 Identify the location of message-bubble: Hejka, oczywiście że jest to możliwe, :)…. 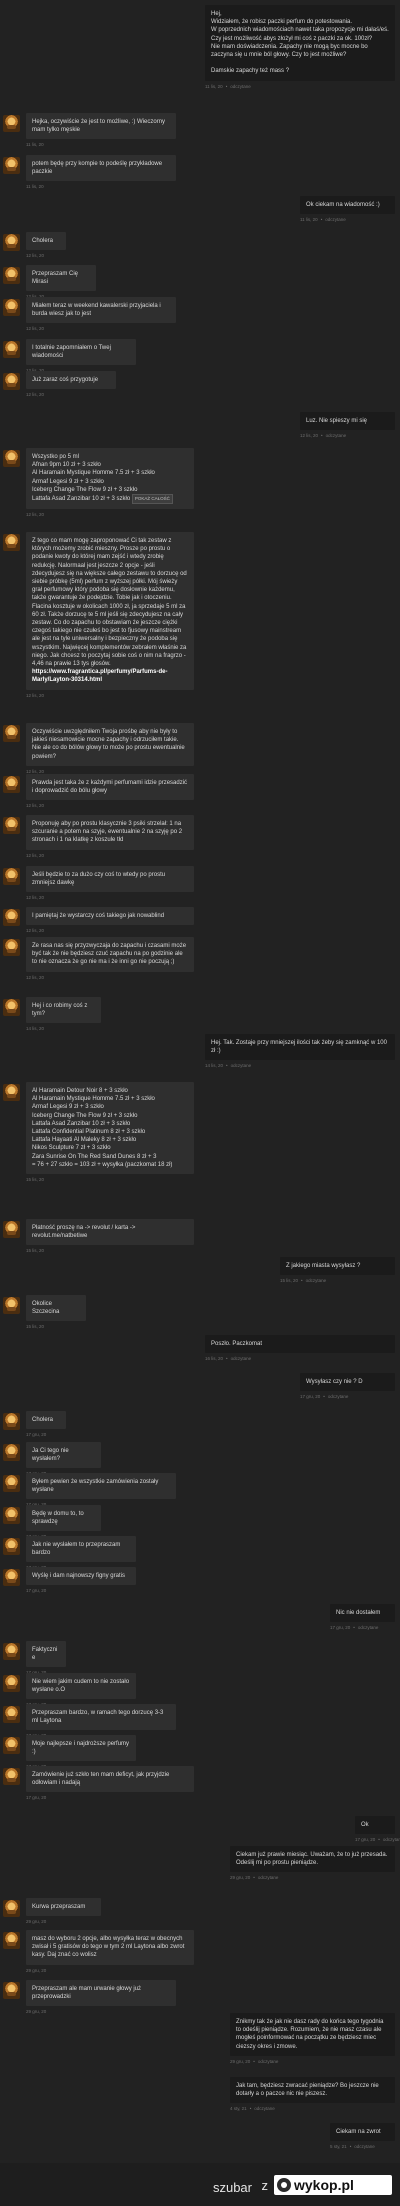
(101, 126).